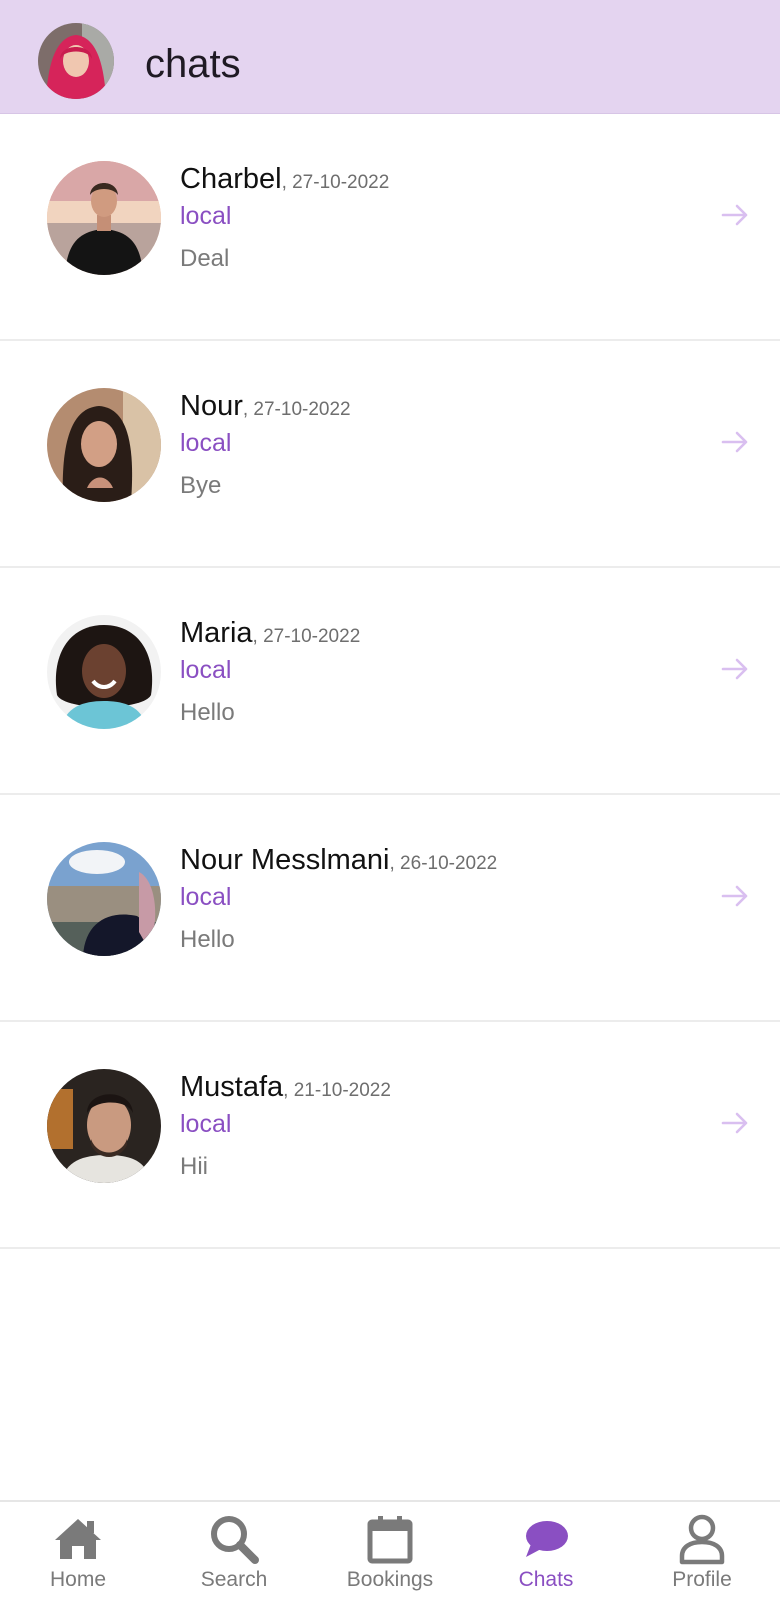 This screenshot has width=780, height=1600. What do you see at coordinates (235, 1540) in the screenshot?
I see `search-icon` at bounding box center [235, 1540].